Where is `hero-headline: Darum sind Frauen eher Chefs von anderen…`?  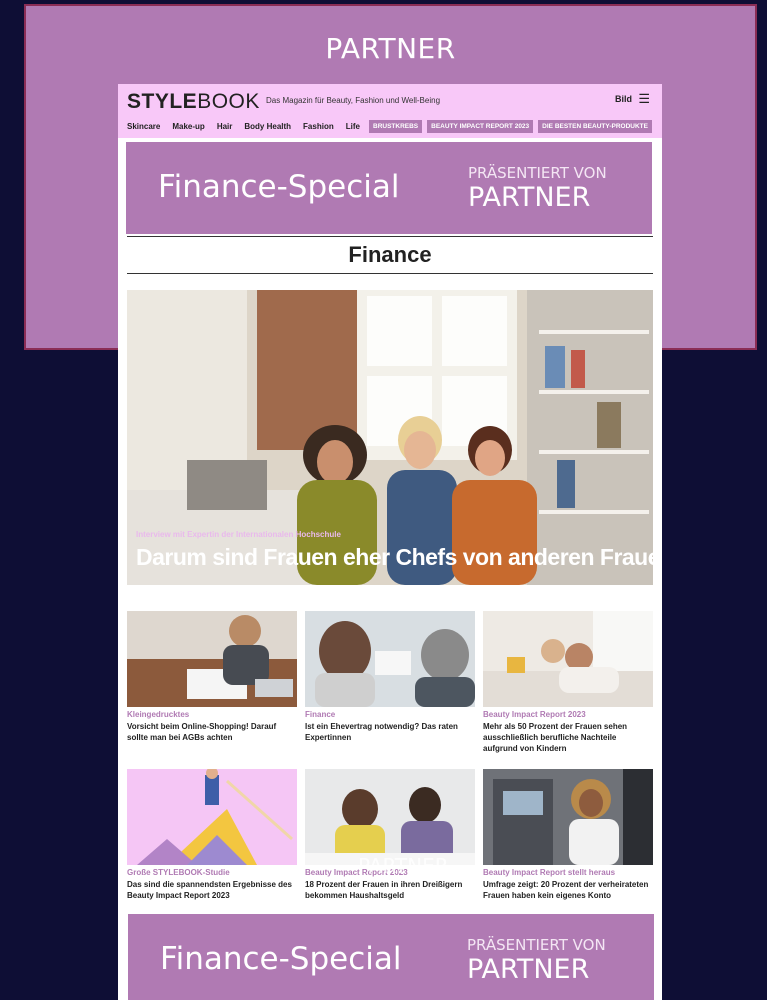
hero-headline: Darum sind Frauen eher Chefs von anderen… is located at coordinates (394, 557).